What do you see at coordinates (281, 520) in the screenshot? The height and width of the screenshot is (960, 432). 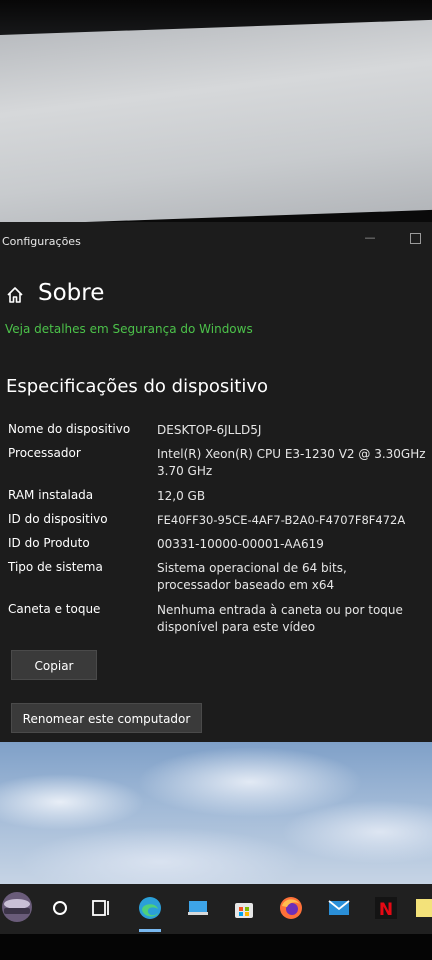 I see `spec-value: FE40FF30-95CE-4AF7-B2A0-F4707F8F472A` at bounding box center [281, 520].